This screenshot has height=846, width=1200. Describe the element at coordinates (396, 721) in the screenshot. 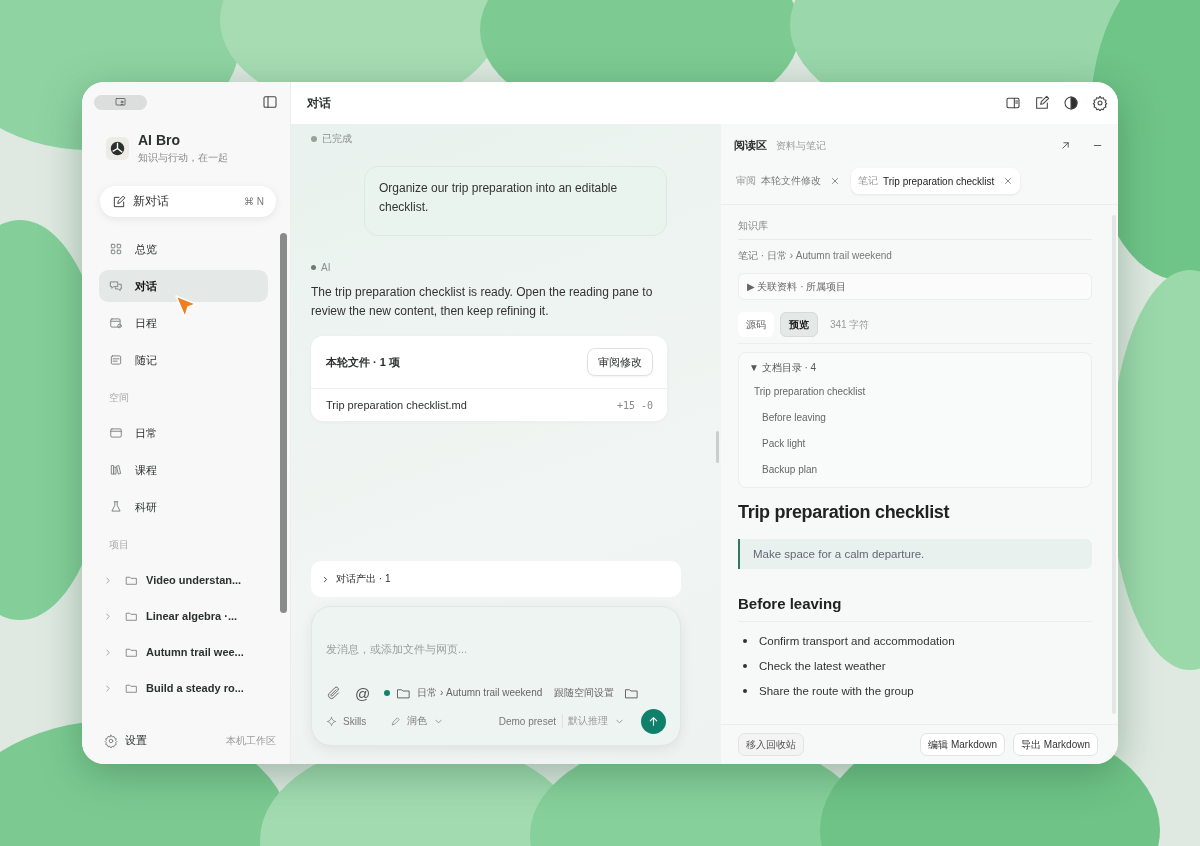

I see `pen-icon` at that location.